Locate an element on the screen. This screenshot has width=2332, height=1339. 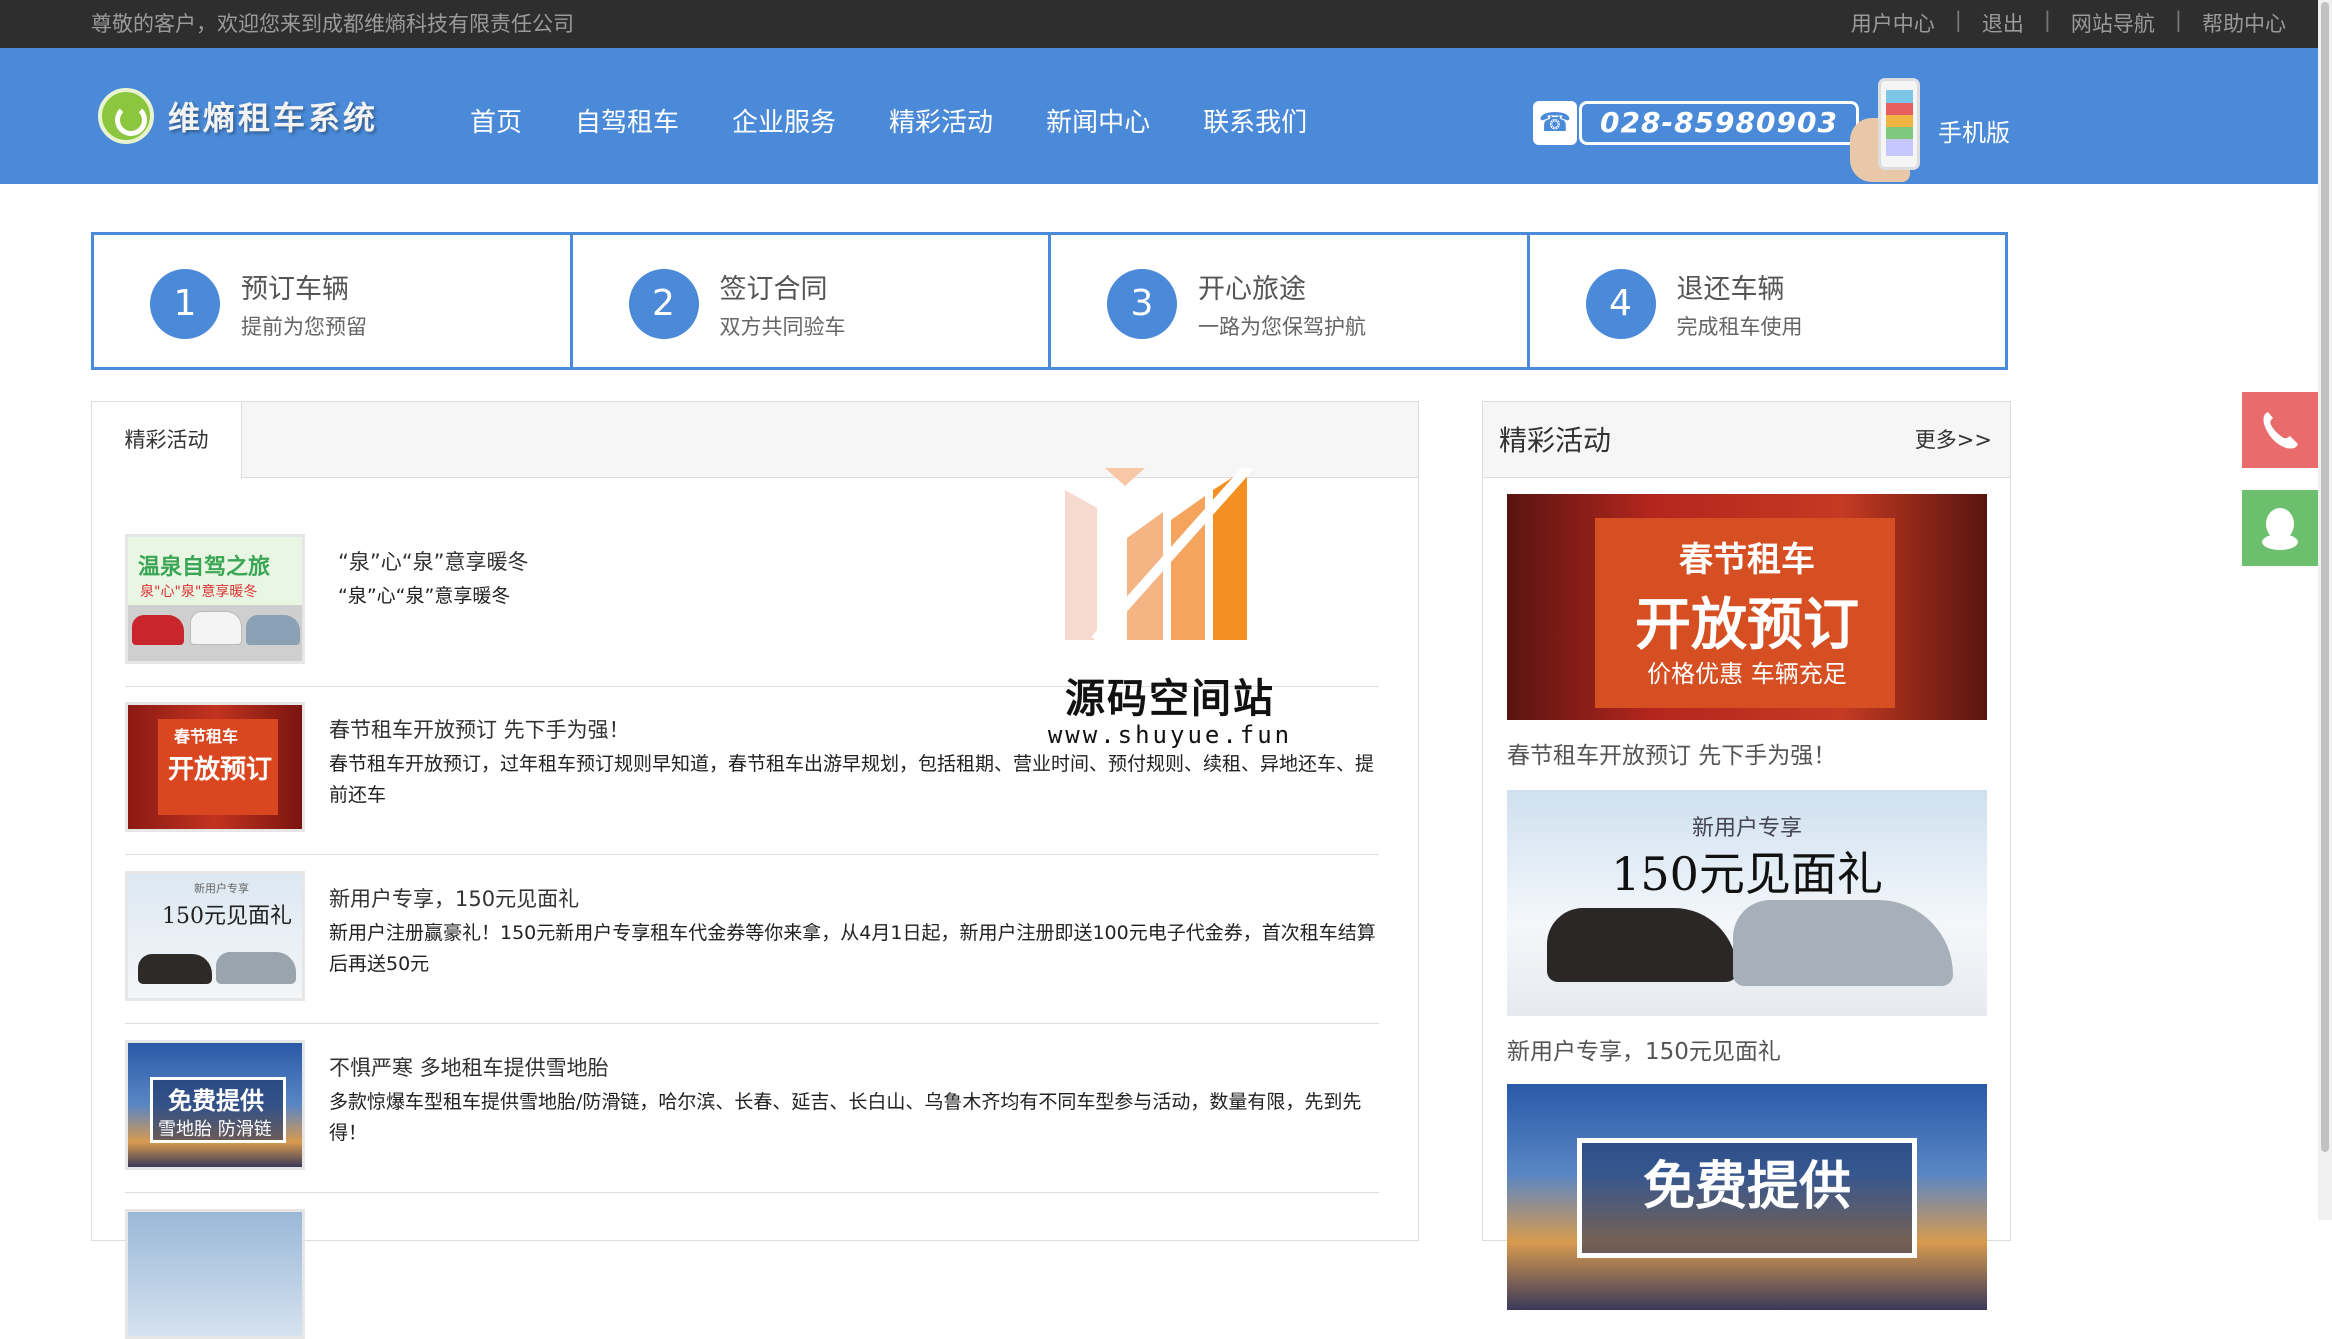
nav-home: 首页 is located at coordinates (496, 120).